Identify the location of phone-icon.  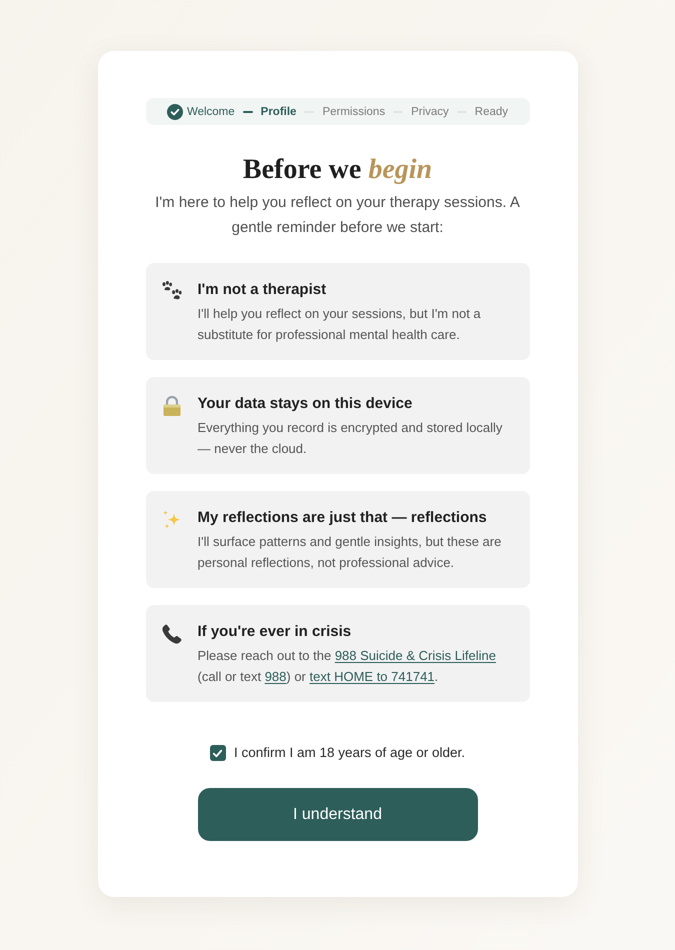
(171, 634).